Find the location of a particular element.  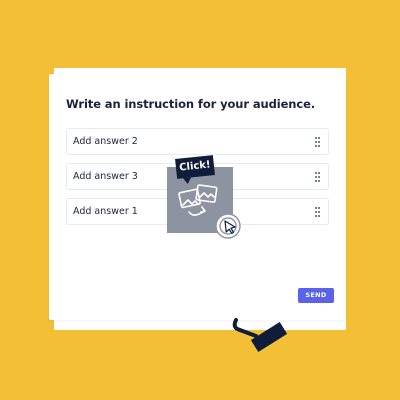

answer-label: Add answer 3 is located at coordinates (105, 176).